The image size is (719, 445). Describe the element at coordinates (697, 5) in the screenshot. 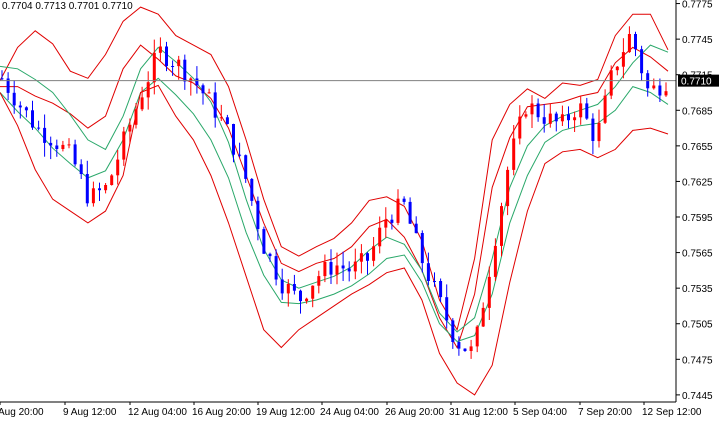

I see `price-tick-label: 0.7775` at that location.